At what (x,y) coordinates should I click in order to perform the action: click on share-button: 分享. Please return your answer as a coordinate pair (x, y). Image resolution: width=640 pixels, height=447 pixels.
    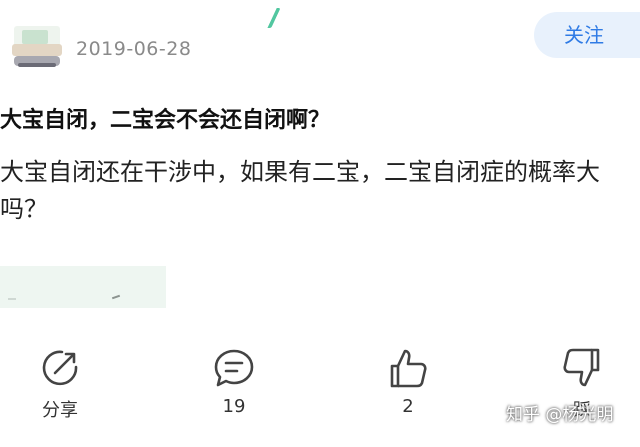
    Looking at the image, I should click on (60, 384).